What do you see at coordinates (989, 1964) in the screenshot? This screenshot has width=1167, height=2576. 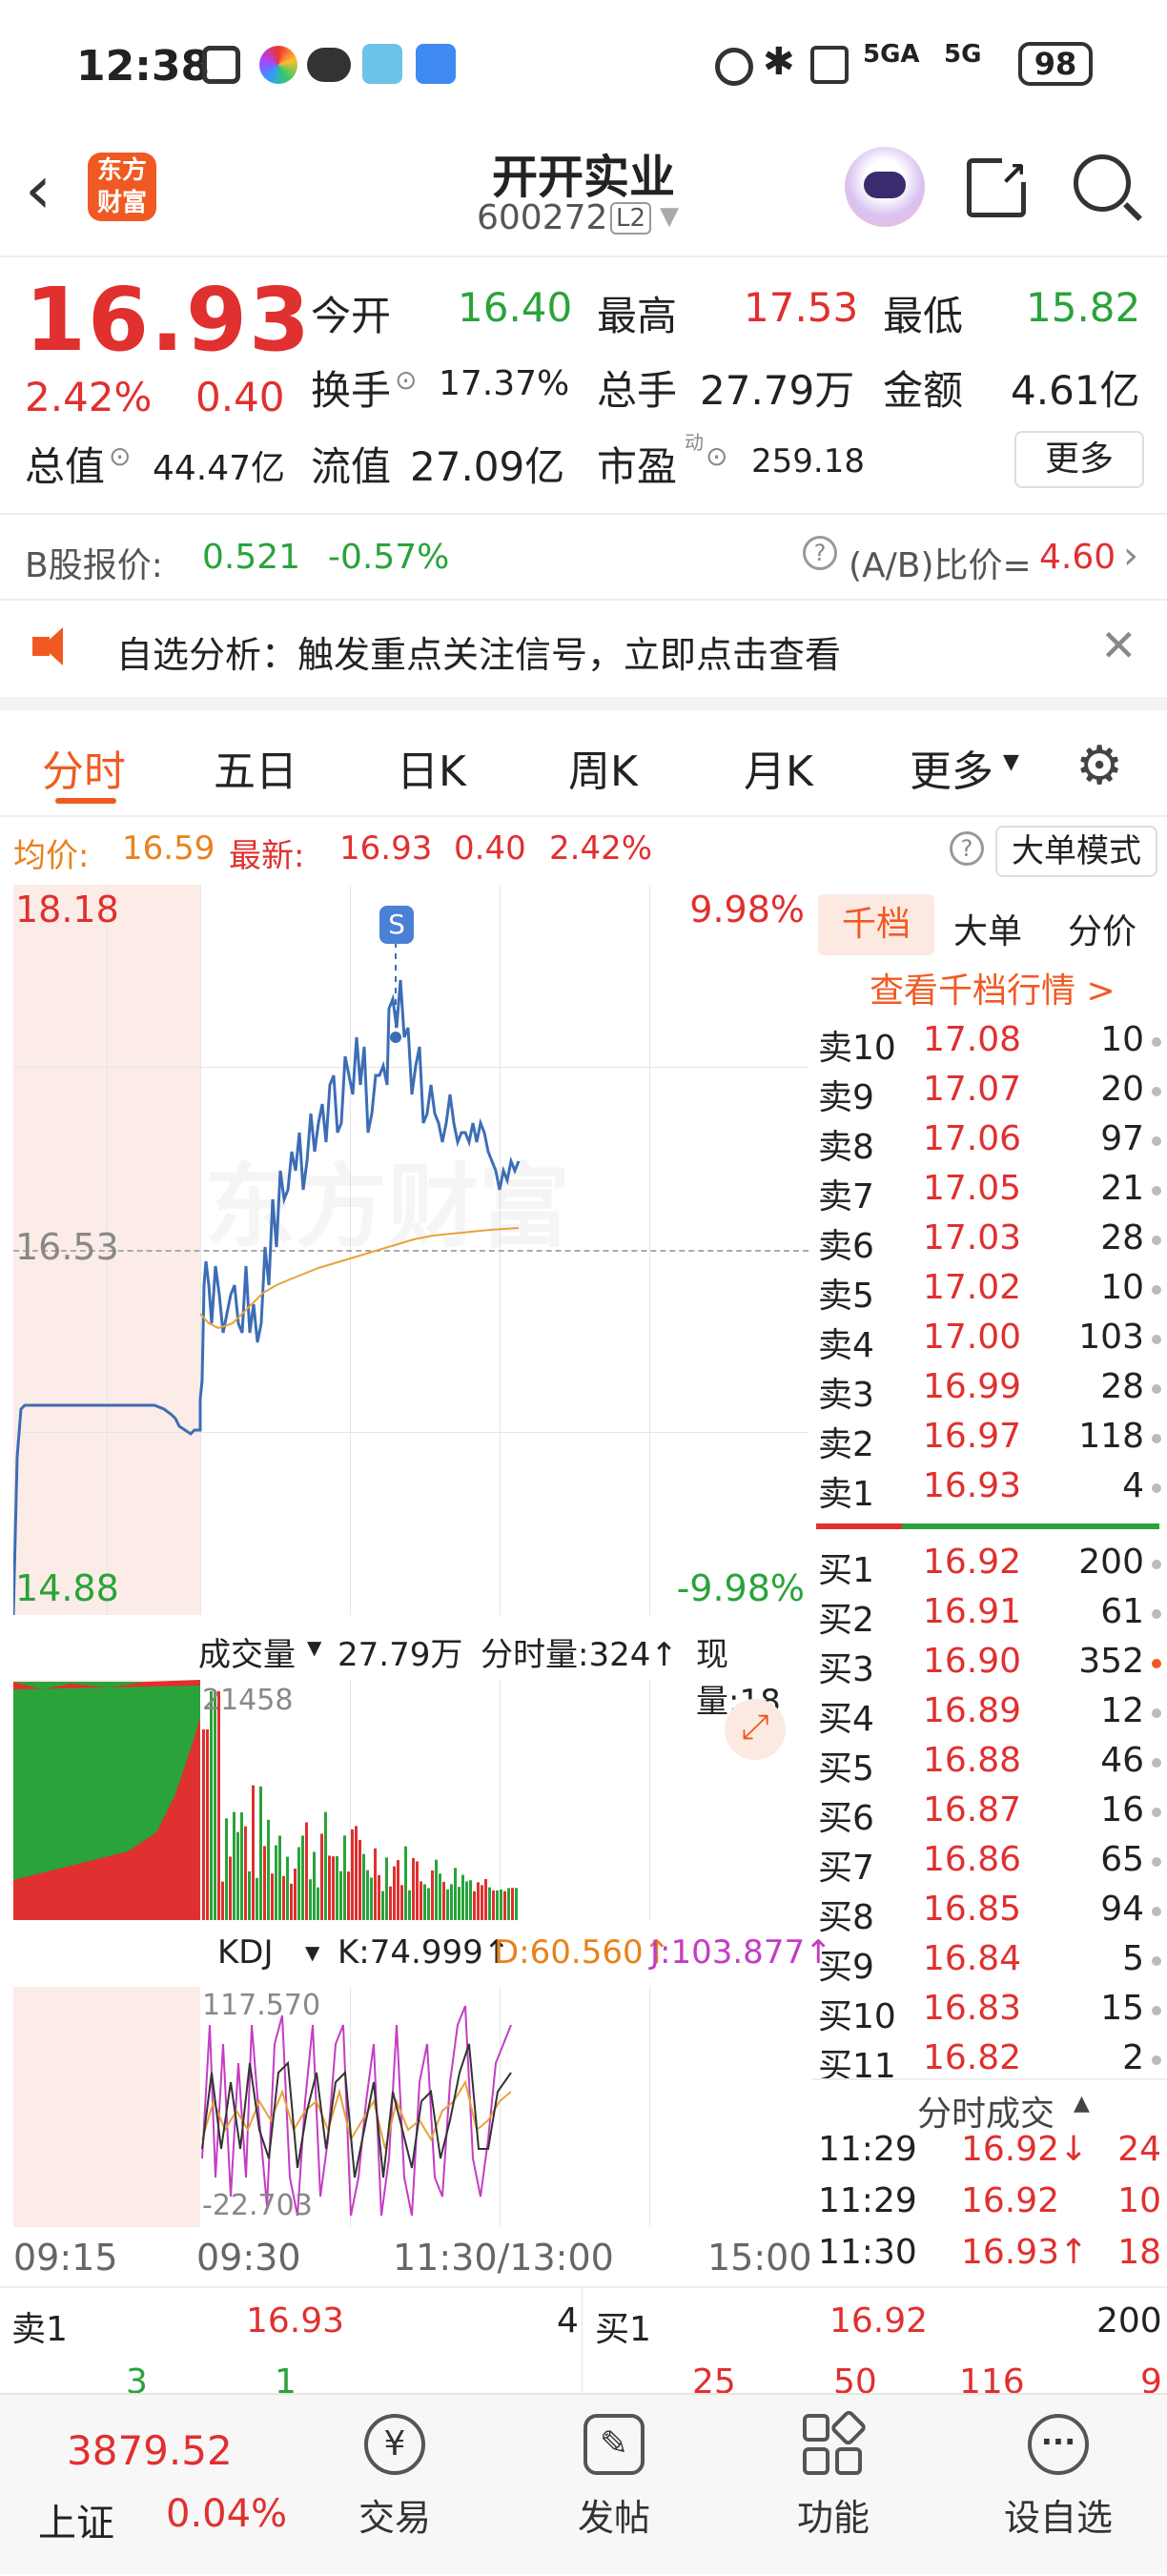 I see `bid-row: 买9 16.84 5` at bounding box center [989, 1964].